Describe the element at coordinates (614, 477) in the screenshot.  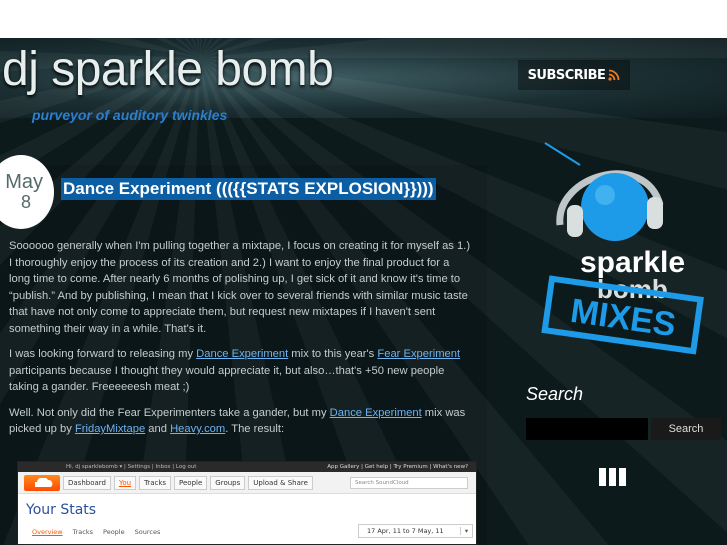
I see `bars-icon` at that location.